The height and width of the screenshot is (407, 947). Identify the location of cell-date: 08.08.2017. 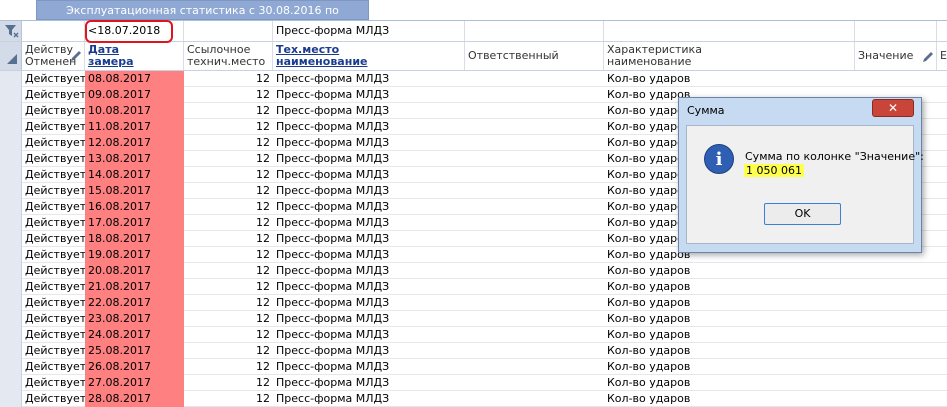
(134, 79).